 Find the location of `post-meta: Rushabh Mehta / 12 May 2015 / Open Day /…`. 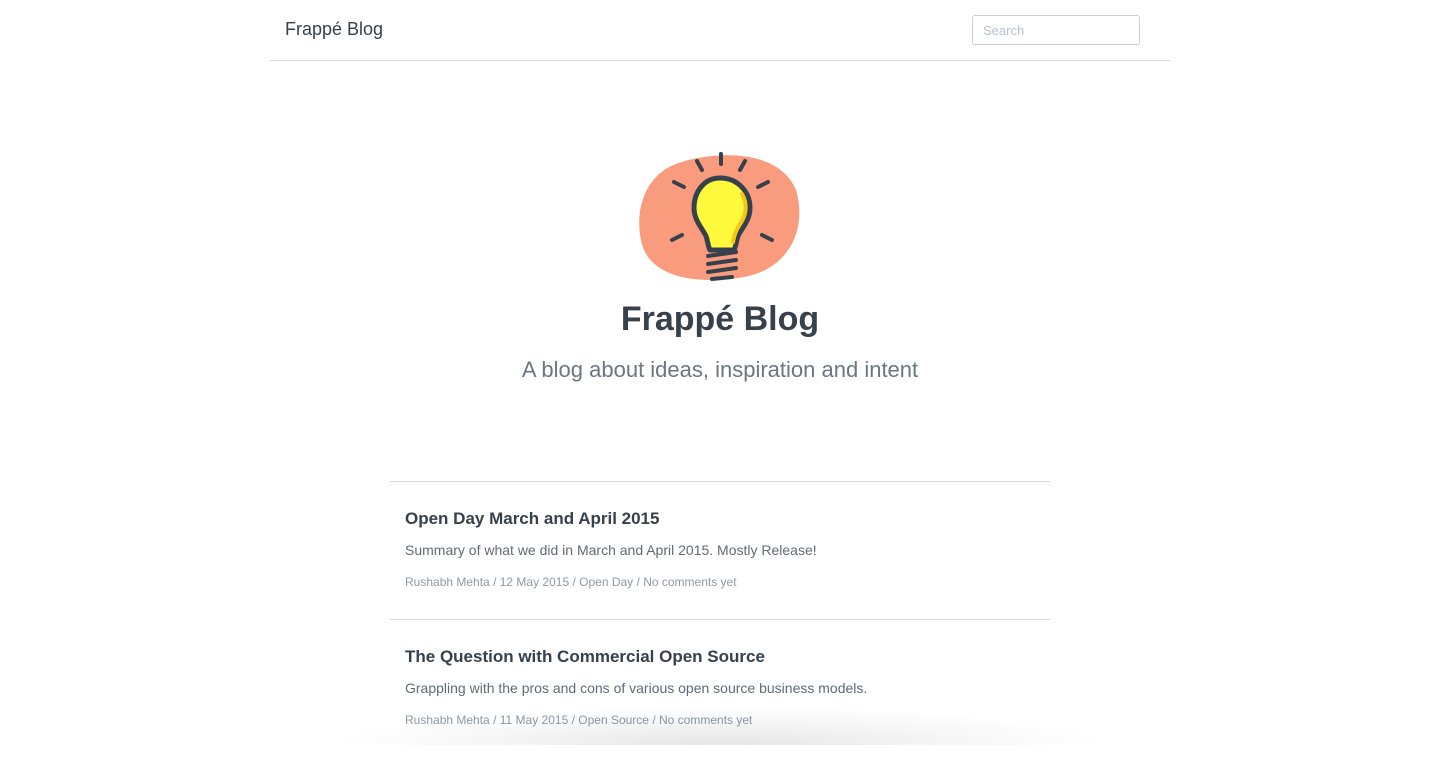

post-meta: Rushabh Mehta / 12 May 2015 / Open Day /… is located at coordinates (720, 582).